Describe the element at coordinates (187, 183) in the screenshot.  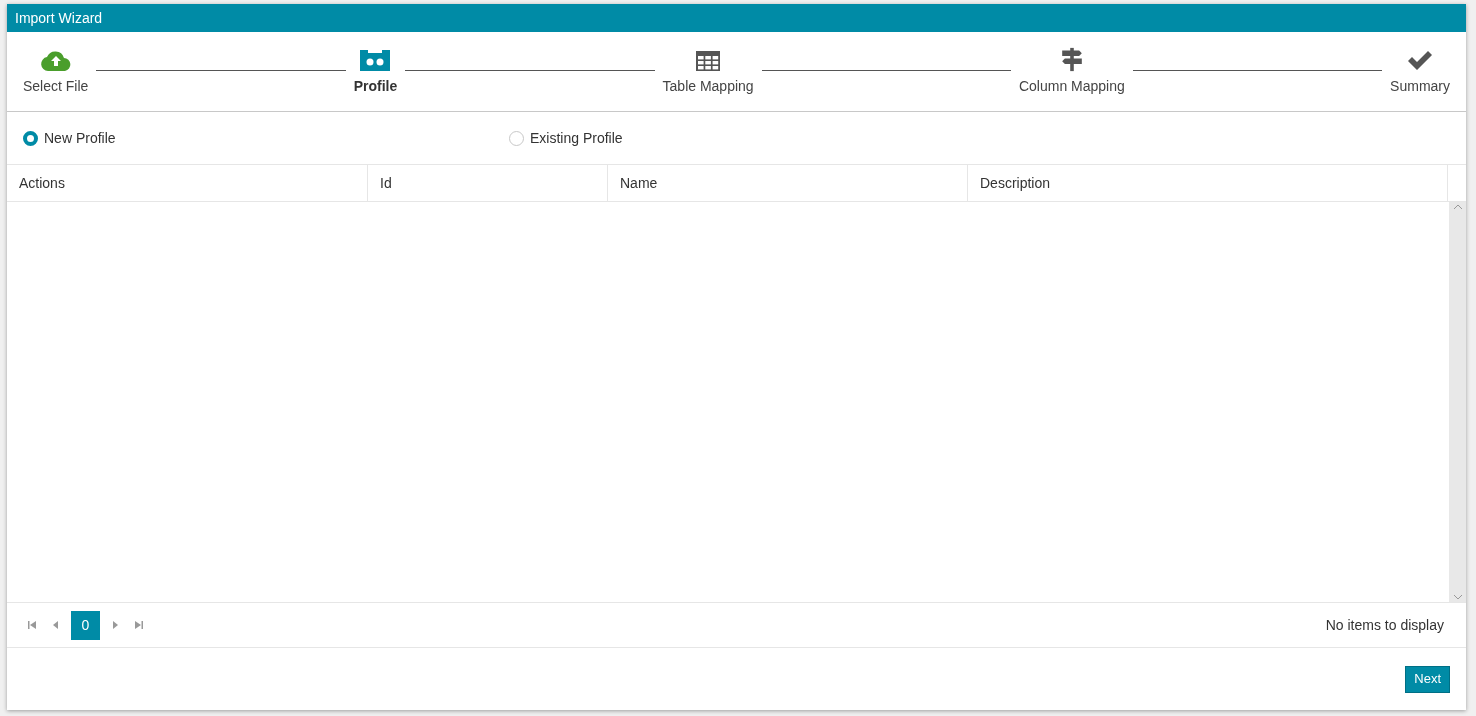
I see `column-header: Actions` at that location.